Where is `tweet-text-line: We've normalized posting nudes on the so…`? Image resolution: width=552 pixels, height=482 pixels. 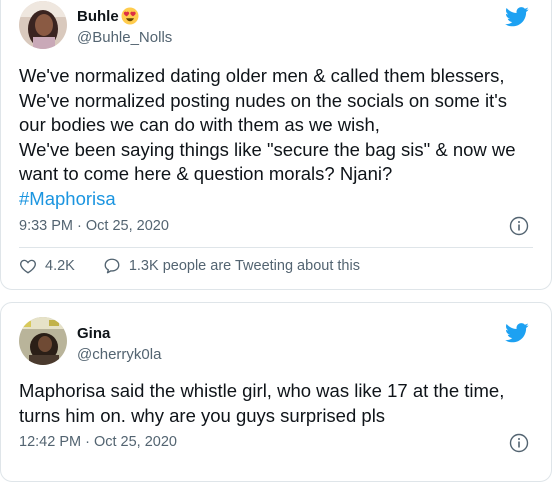 tweet-text-line: We've normalized posting nudes on the so… is located at coordinates (263, 100).